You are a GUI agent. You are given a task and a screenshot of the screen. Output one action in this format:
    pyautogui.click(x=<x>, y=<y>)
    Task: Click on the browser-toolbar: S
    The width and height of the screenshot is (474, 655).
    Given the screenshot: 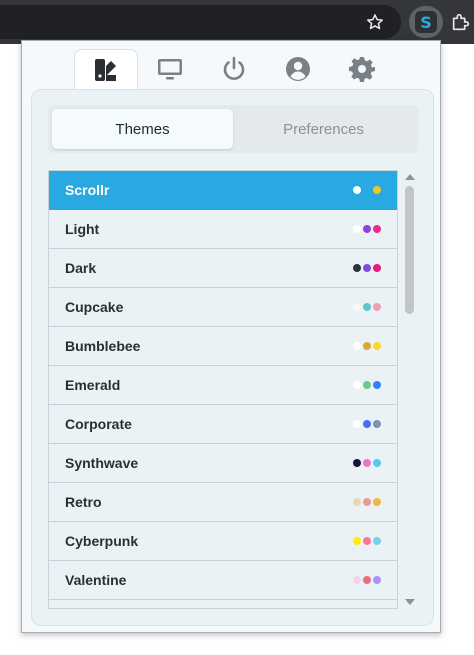 What is the action you would take?
    pyautogui.click(x=237, y=22)
    